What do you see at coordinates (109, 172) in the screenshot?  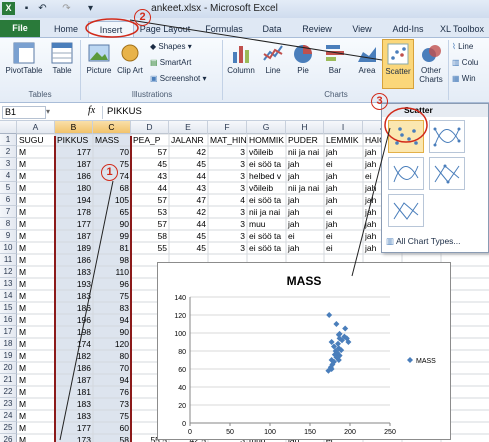 I see `callout-1: 1` at bounding box center [109, 172].